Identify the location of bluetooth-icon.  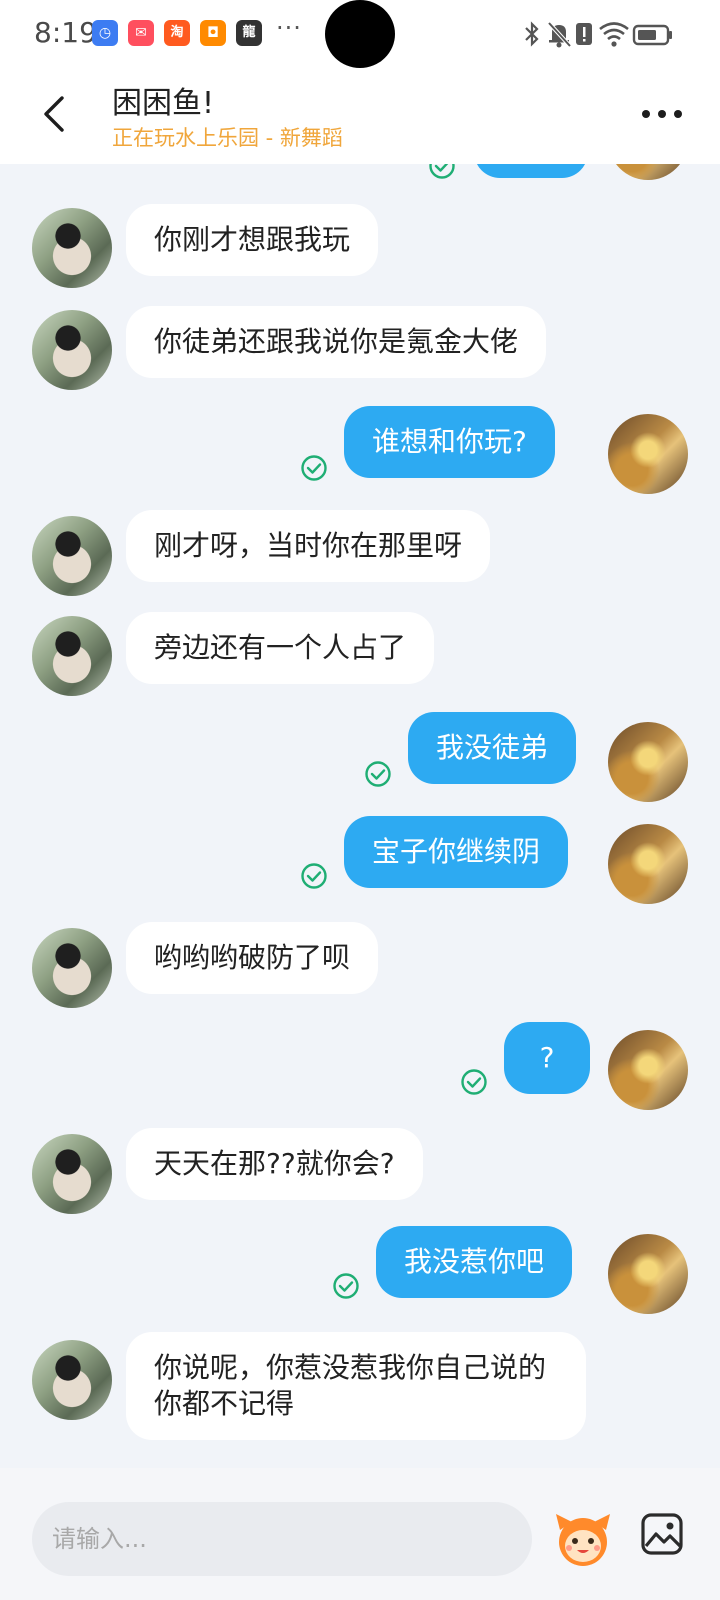
(532, 34).